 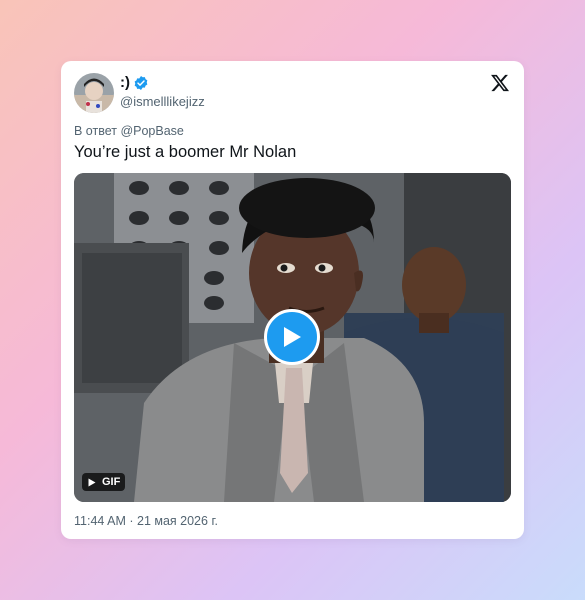 I want to click on author-display-name: :), so click(x=134, y=82).